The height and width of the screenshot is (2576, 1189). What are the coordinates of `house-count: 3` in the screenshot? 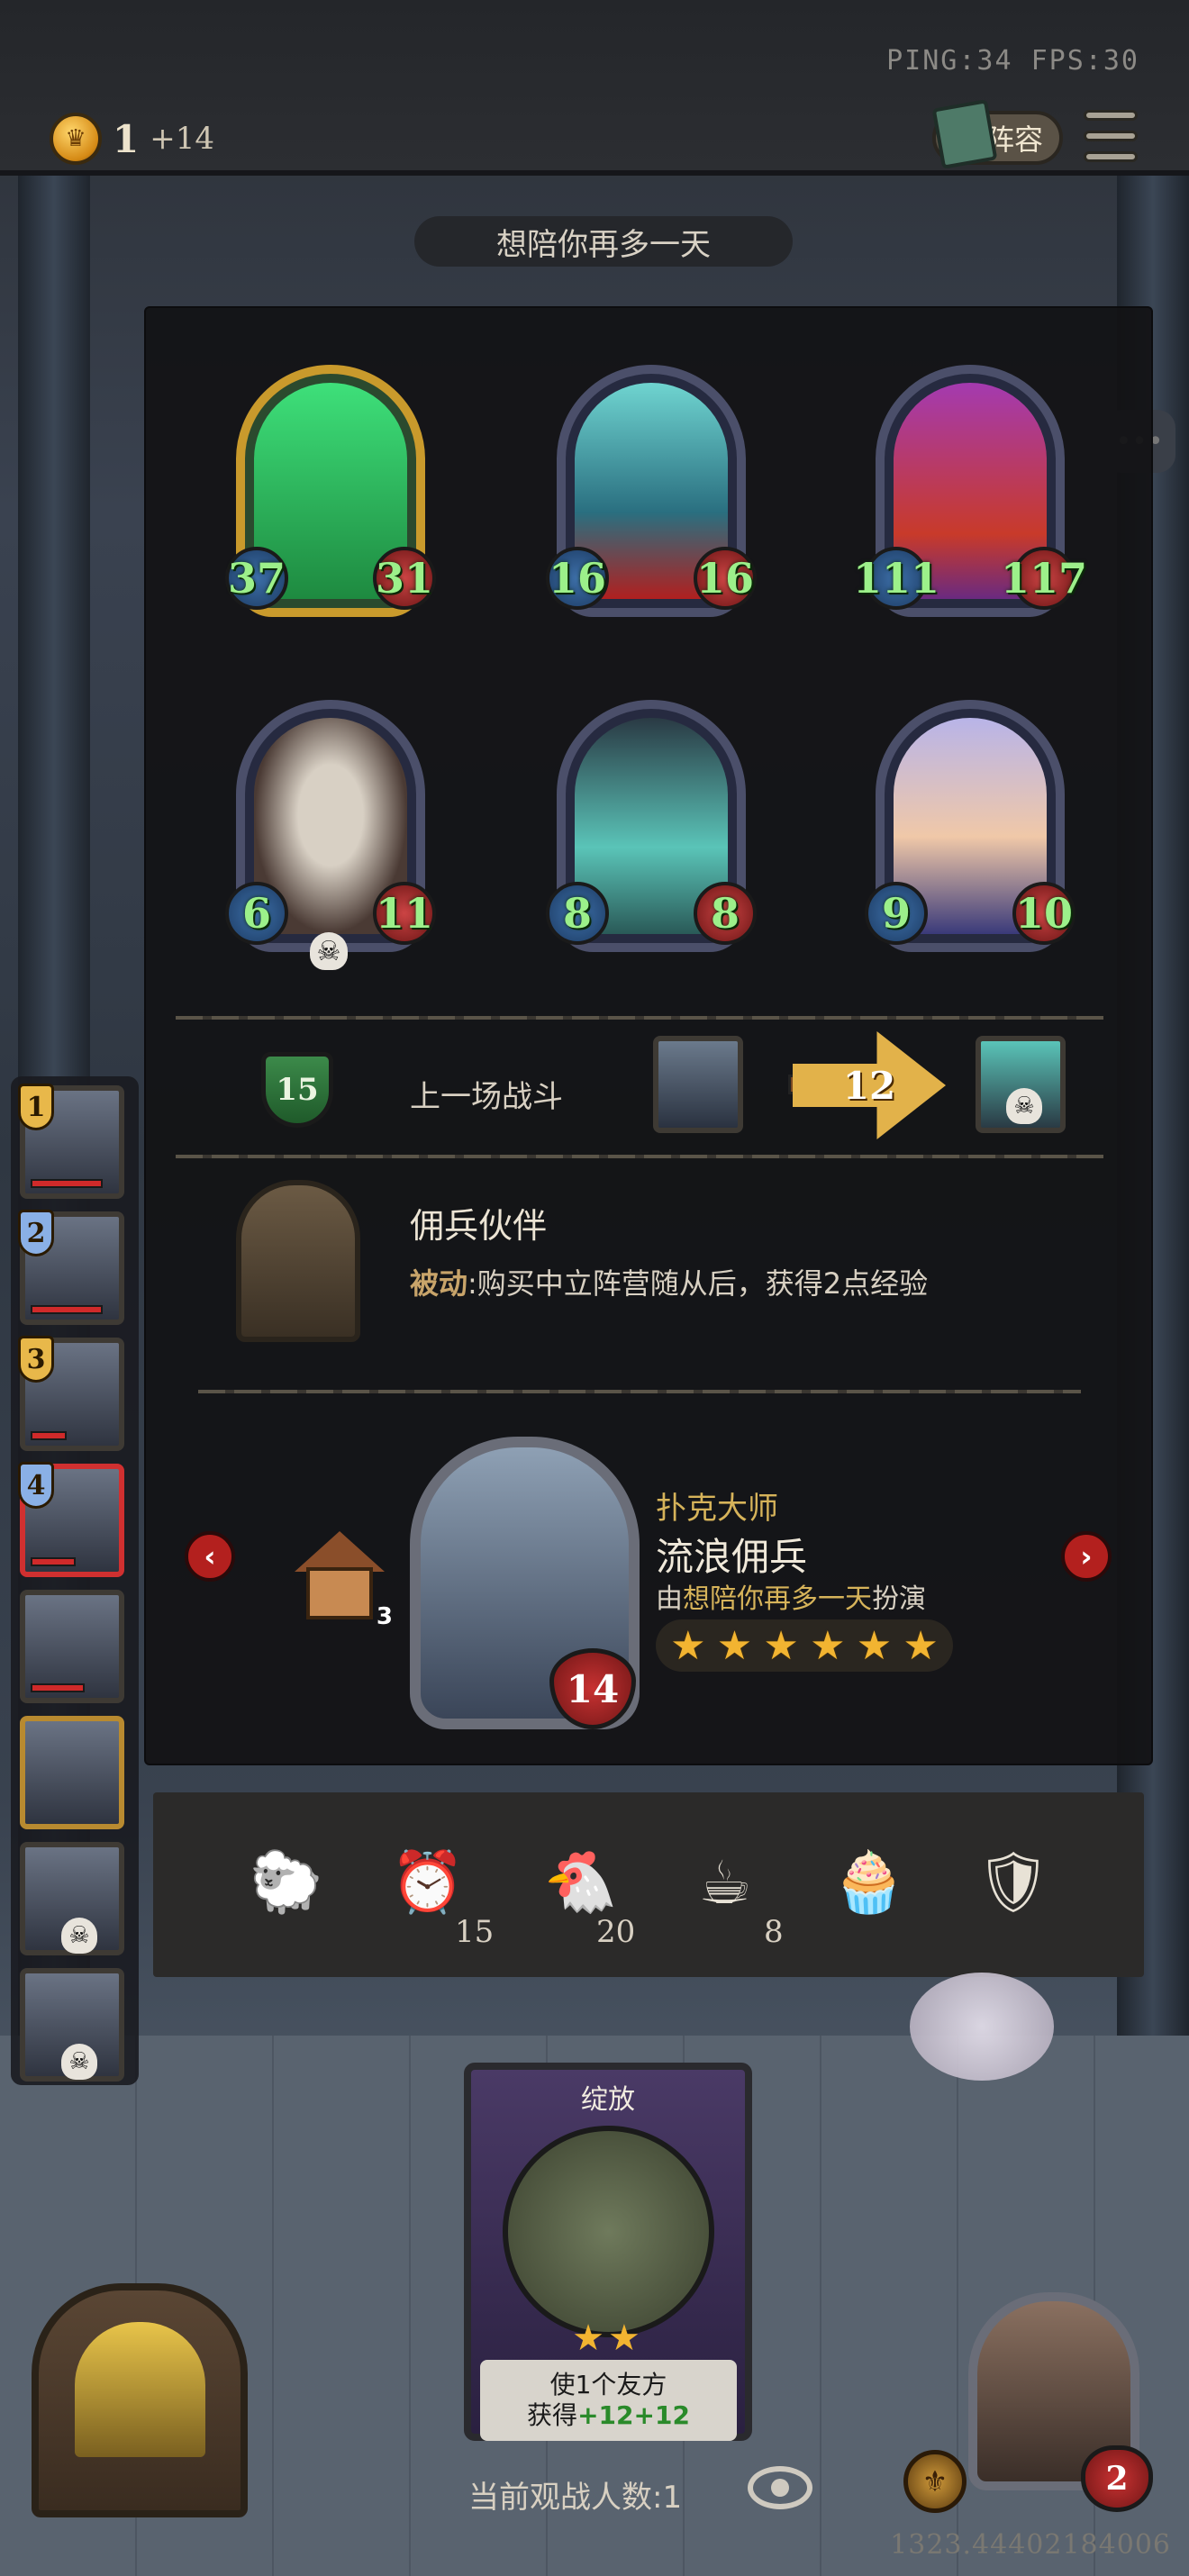 It's located at (384, 1616).